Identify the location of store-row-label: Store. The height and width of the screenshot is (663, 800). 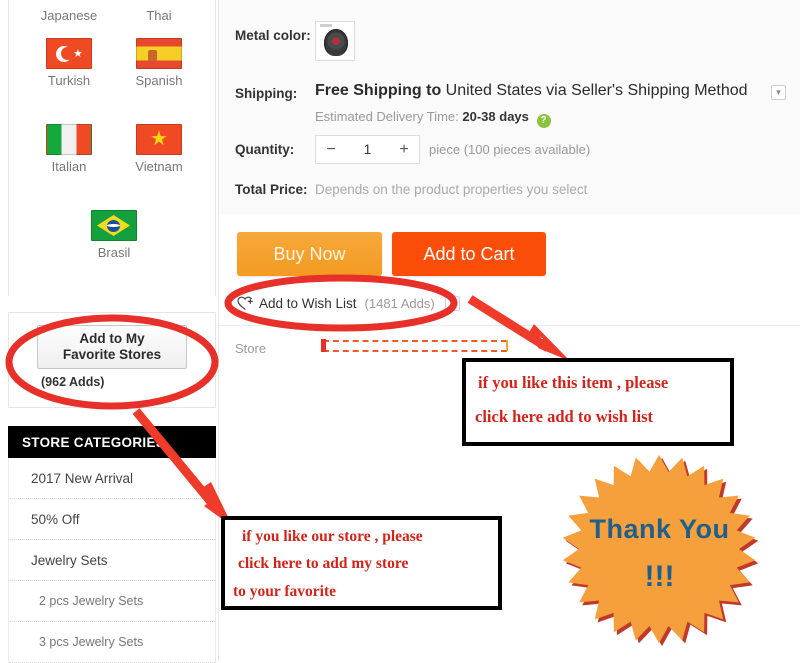
(251, 348).